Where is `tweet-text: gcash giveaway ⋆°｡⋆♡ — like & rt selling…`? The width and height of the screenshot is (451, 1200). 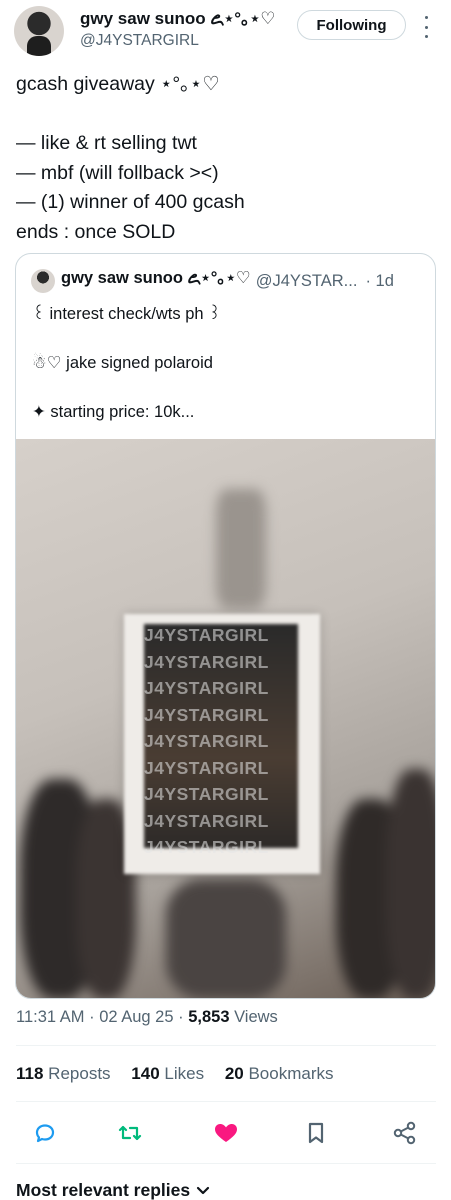 tweet-text: gcash giveaway ⋆°｡⋆♡ — like & rt selling… is located at coordinates (226, 158).